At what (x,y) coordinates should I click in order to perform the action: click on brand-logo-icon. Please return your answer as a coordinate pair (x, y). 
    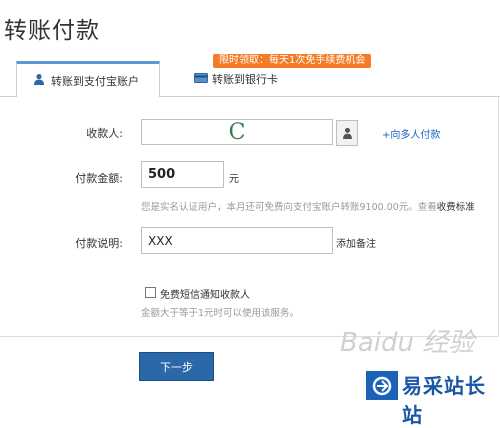
    Looking at the image, I should click on (382, 385).